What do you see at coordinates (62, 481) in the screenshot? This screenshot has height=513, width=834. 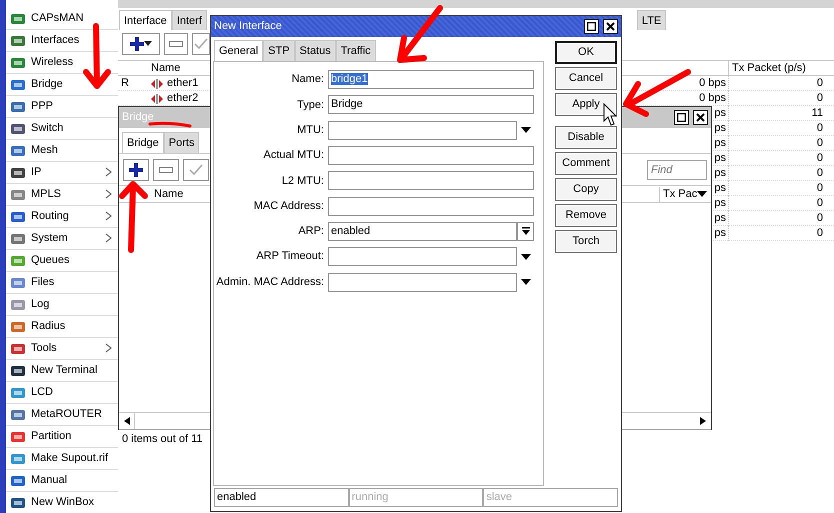 I see `menu-item: Manual` at bounding box center [62, 481].